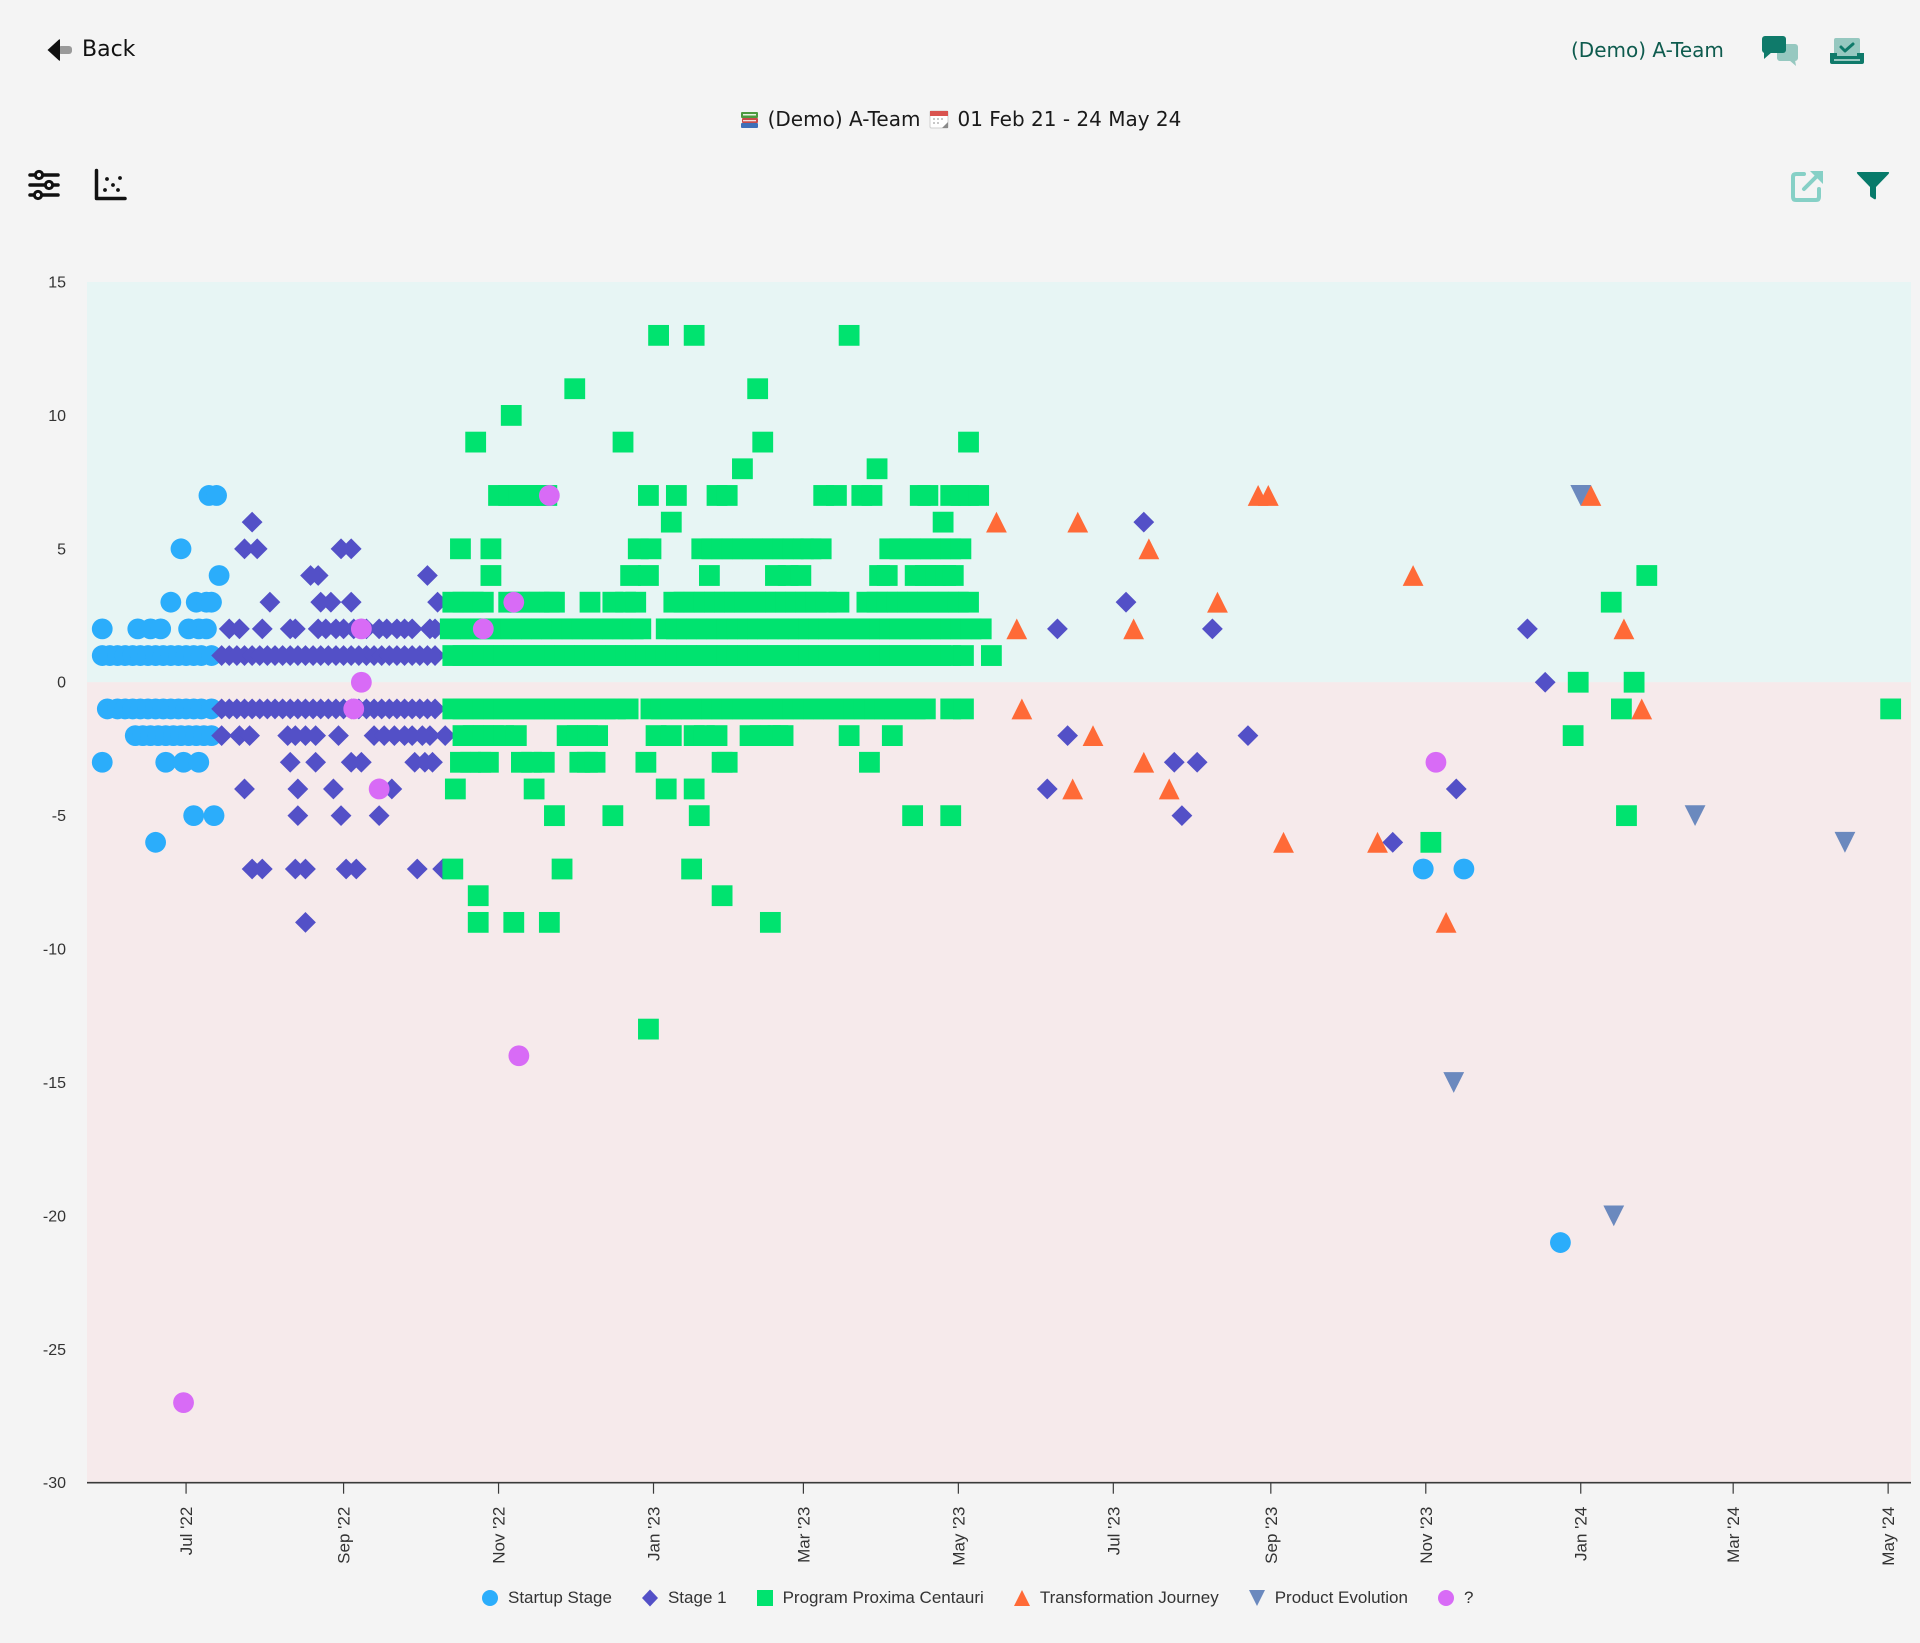 The height and width of the screenshot is (1643, 1920). What do you see at coordinates (869, 1598) in the screenshot?
I see `legend-item-program-proxima-centauri: Program Proxima Centauri` at bounding box center [869, 1598].